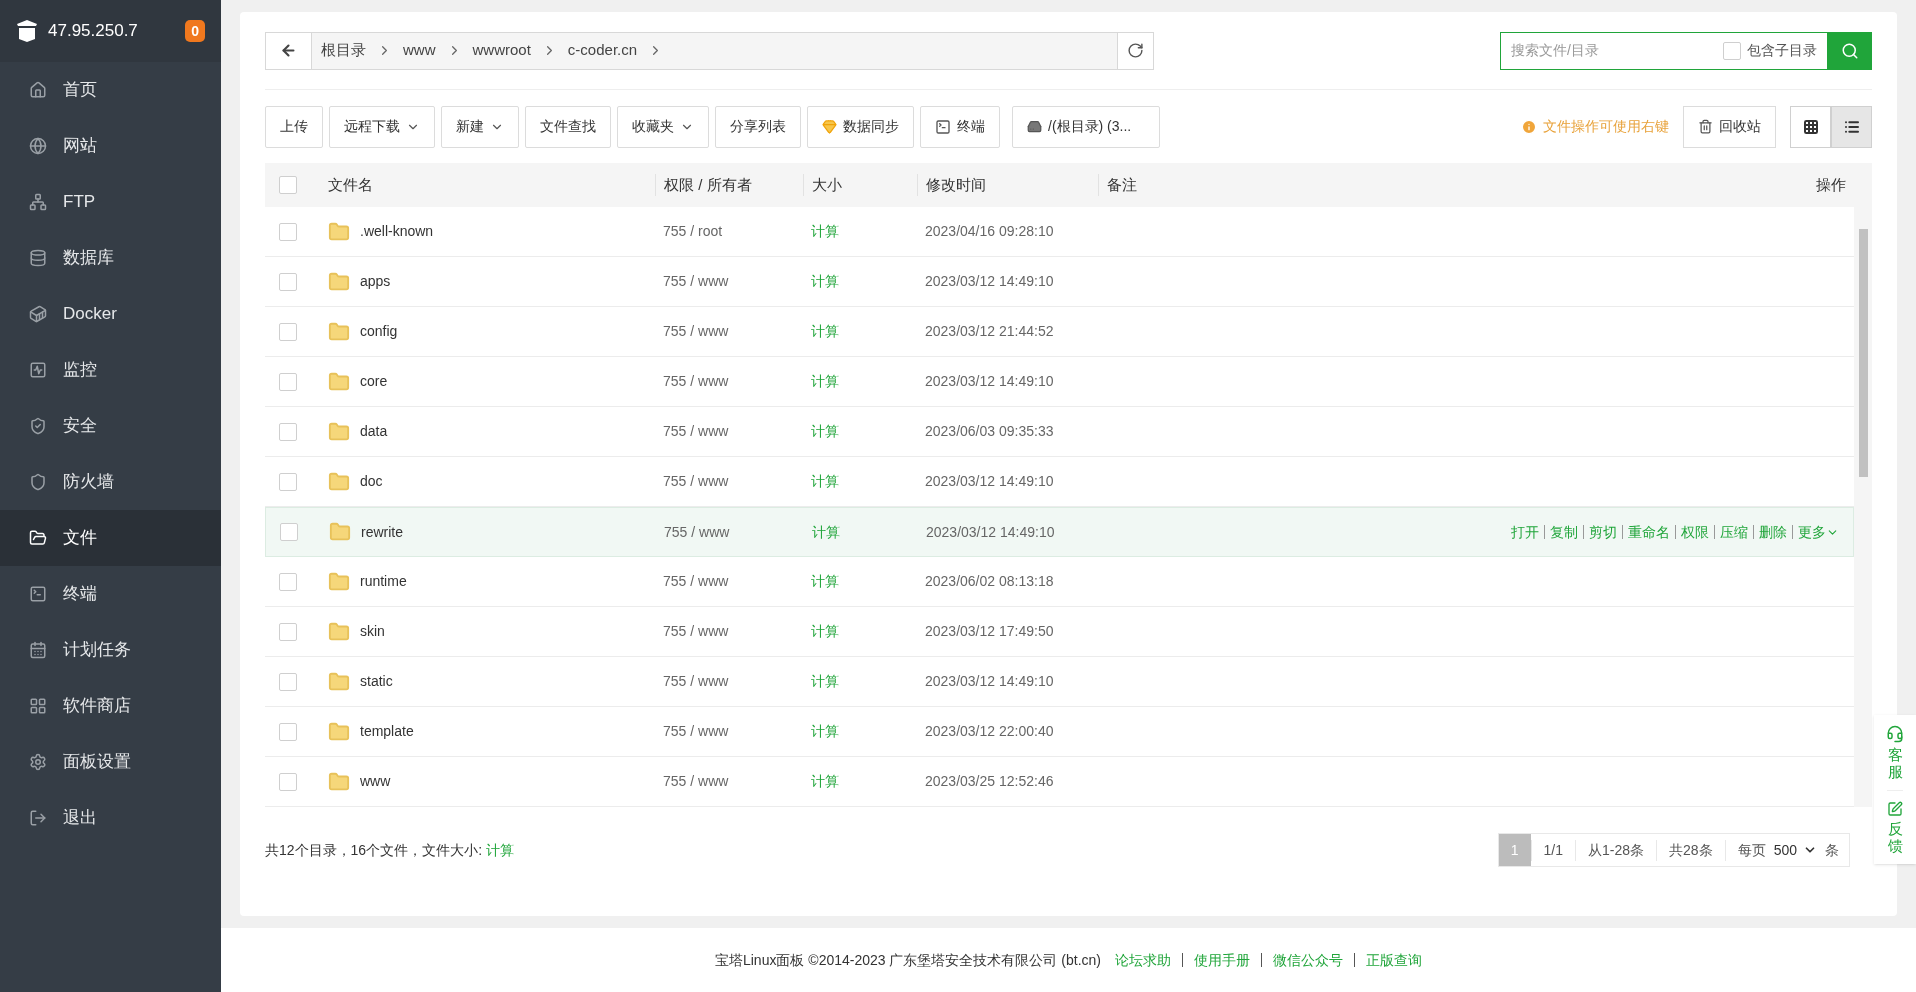  Describe the element at coordinates (382, 532) in the screenshot. I see `file-name: rewrite` at that location.